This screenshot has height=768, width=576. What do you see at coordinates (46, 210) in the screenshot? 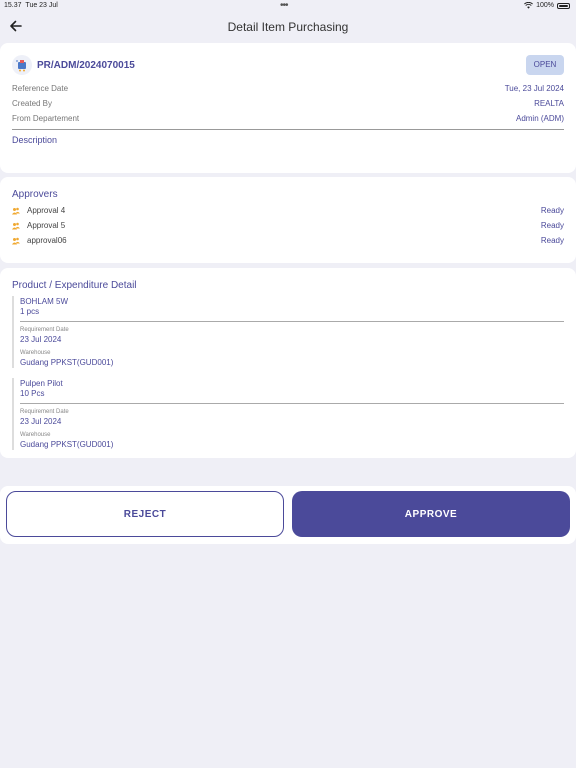
I see `approver-name: Approval 4` at bounding box center [46, 210].